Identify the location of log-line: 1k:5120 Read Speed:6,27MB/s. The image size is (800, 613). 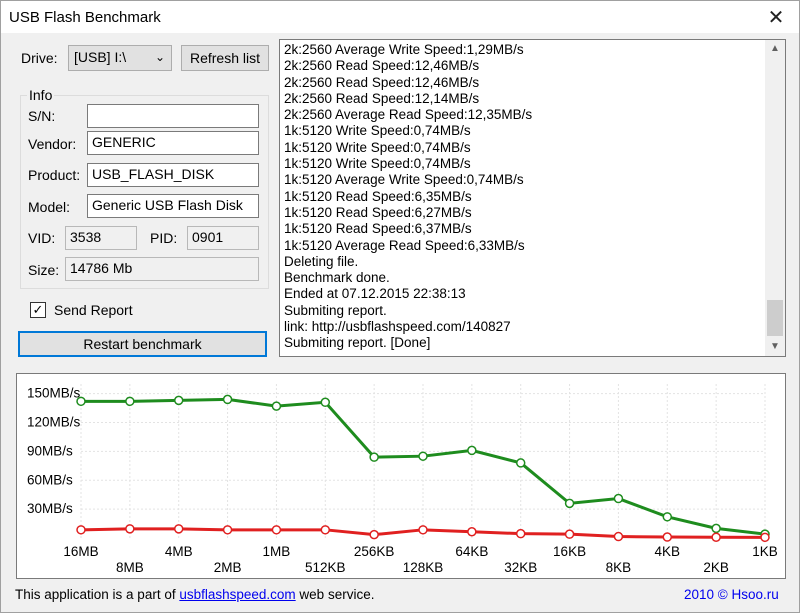
(378, 212).